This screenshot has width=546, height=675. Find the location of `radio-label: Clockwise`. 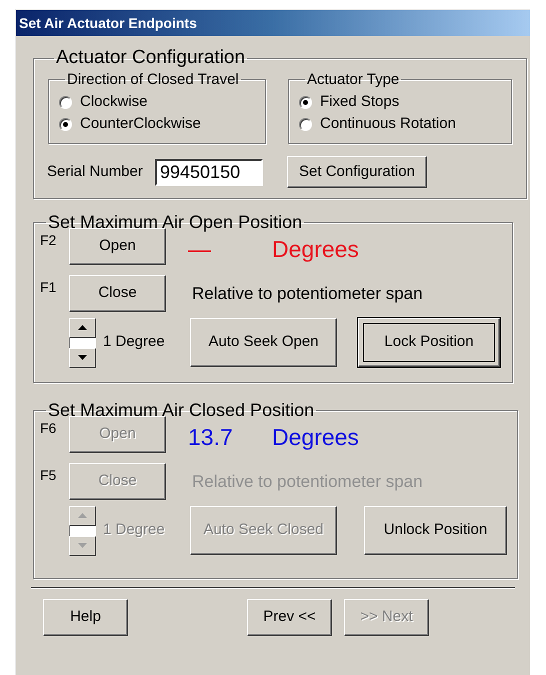

radio-label: Clockwise is located at coordinates (114, 102).